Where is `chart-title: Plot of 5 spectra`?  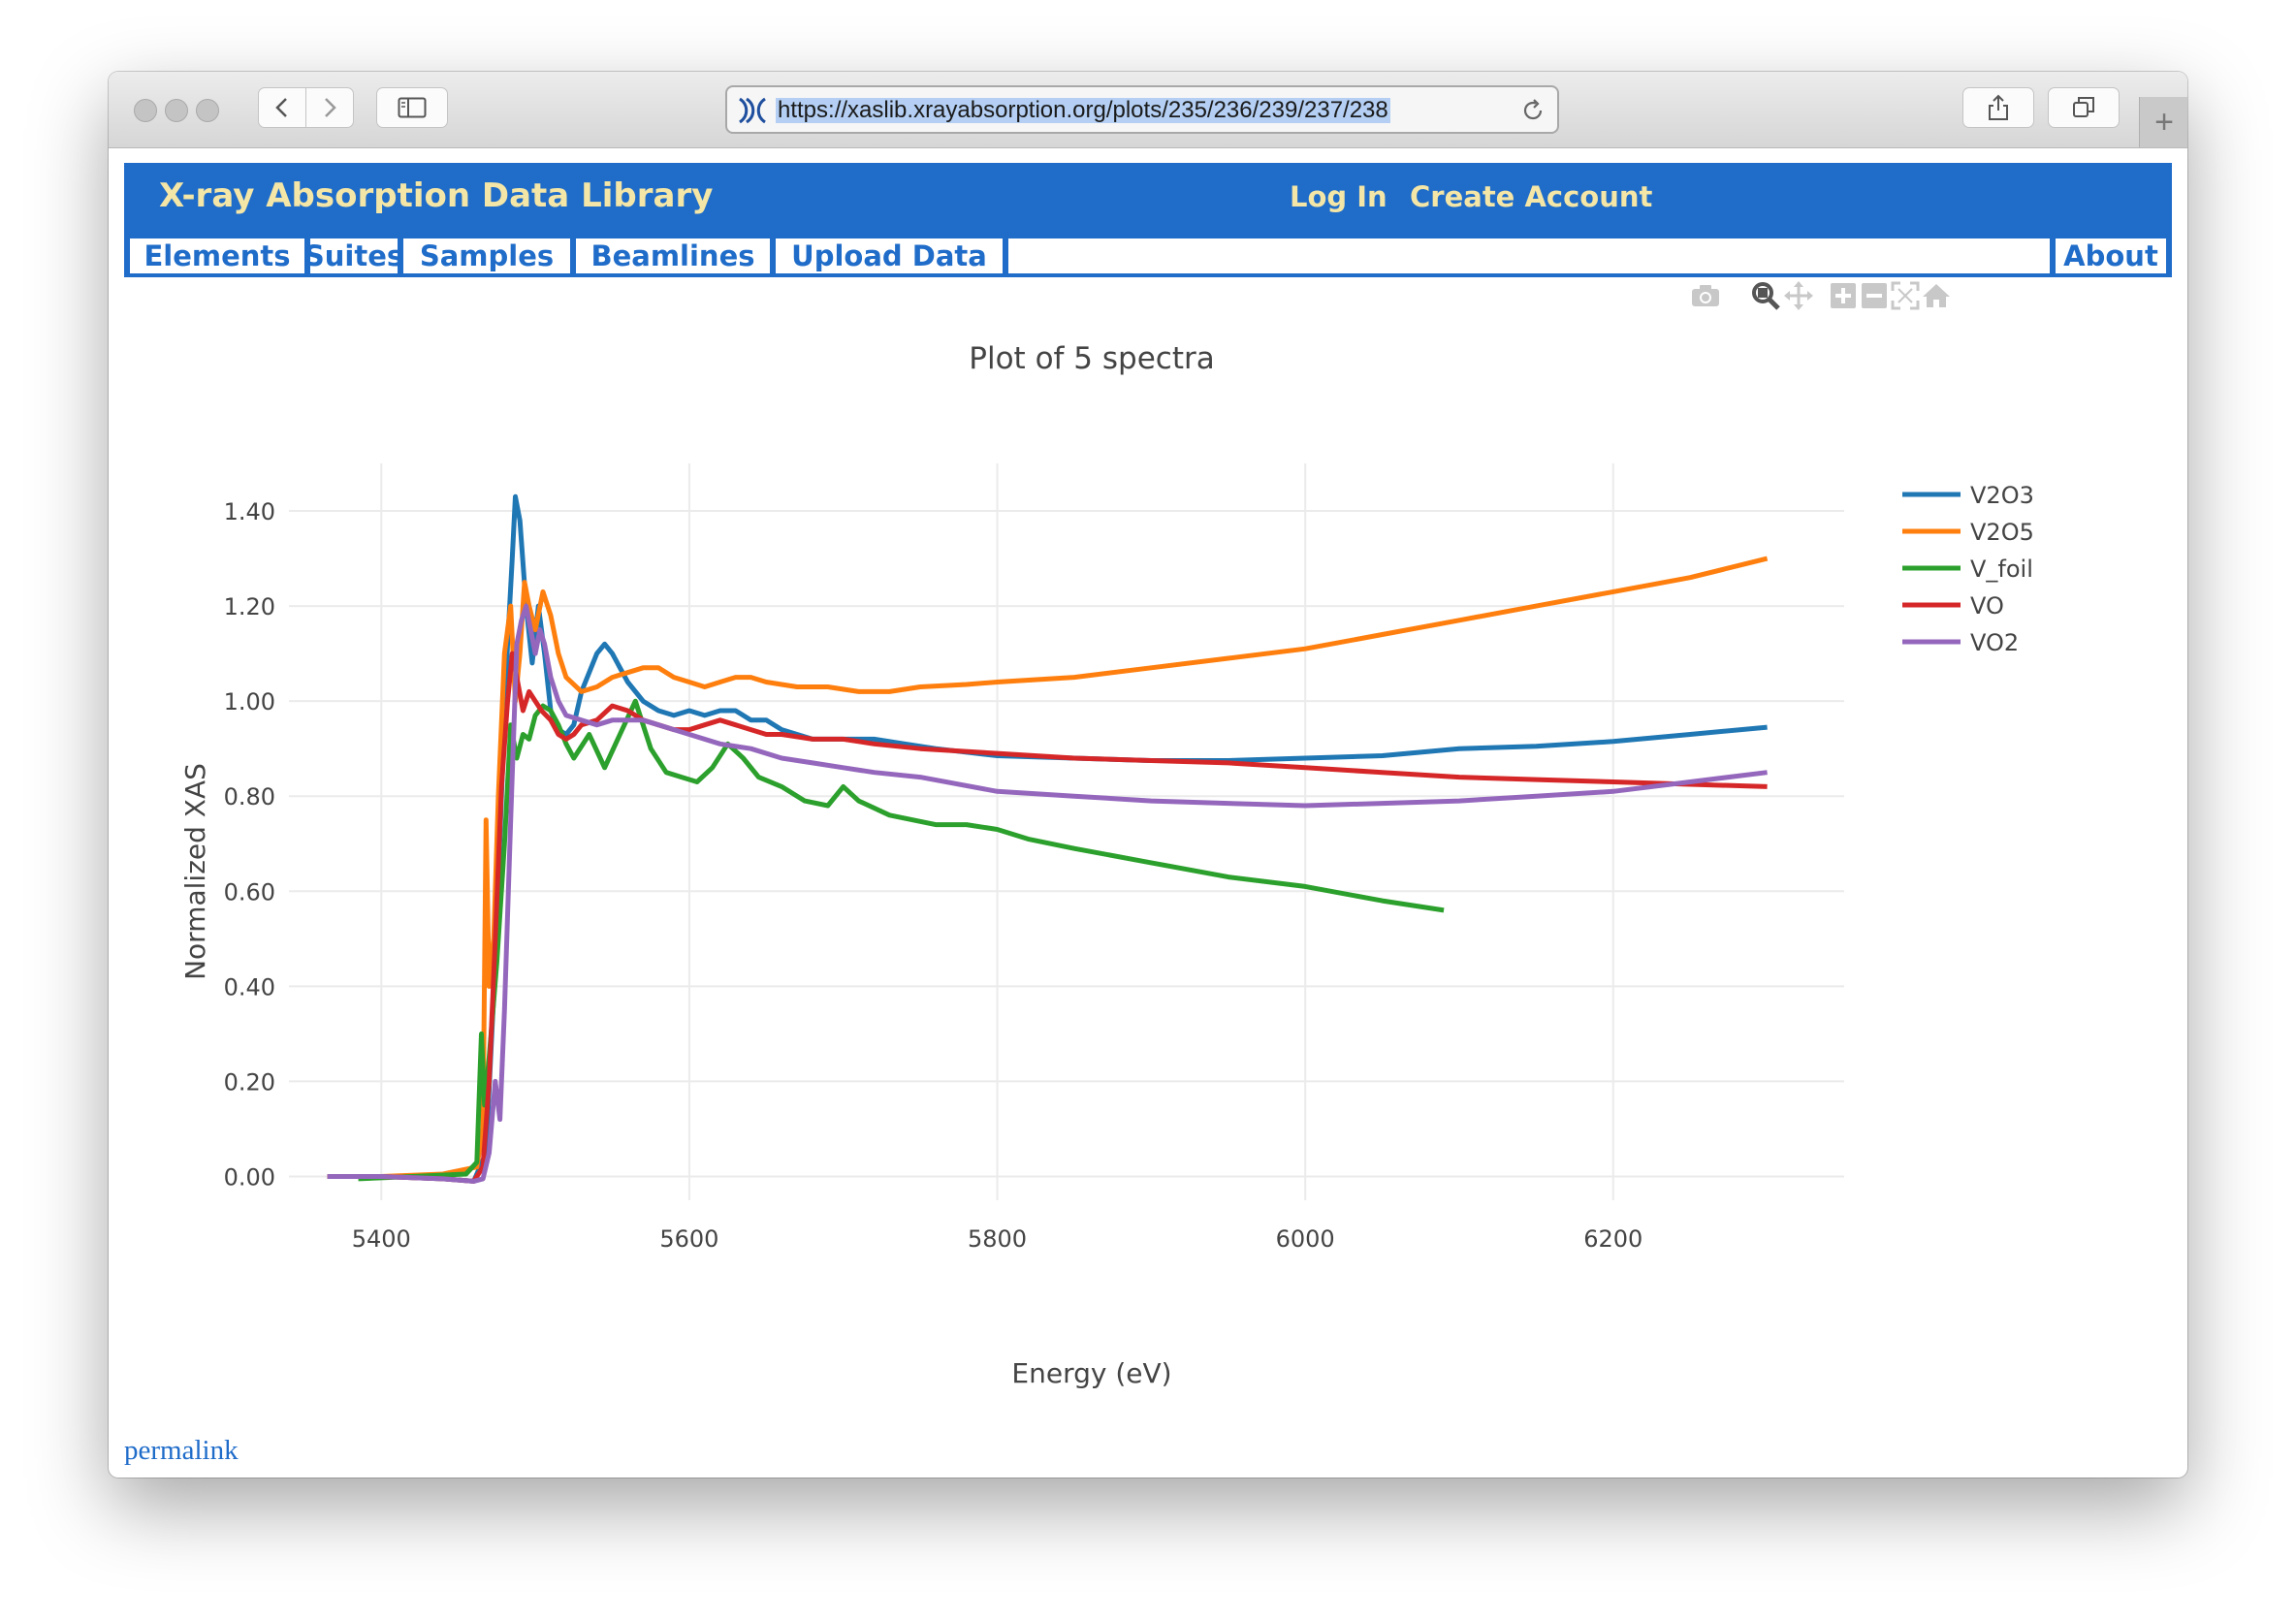
chart-title: Plot of 5 spectra is located at coordinates (1091, 358).